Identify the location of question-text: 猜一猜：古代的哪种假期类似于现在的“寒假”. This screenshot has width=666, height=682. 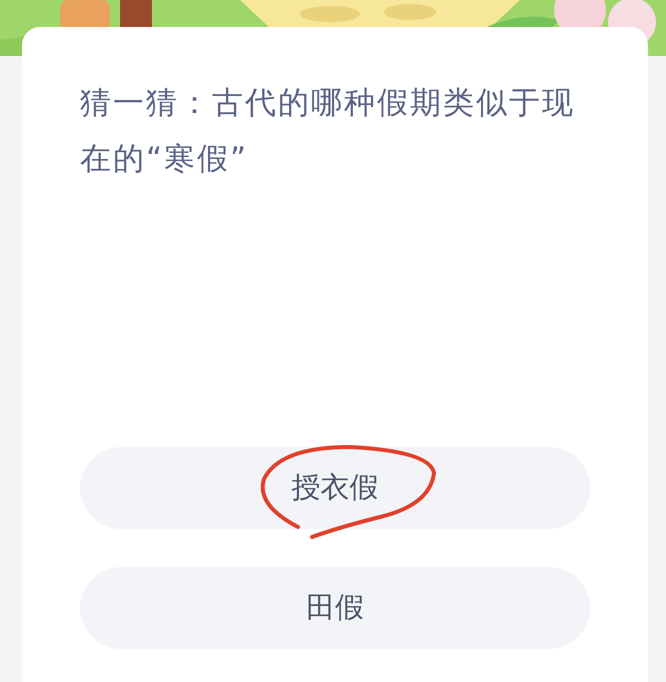
(328, 131).